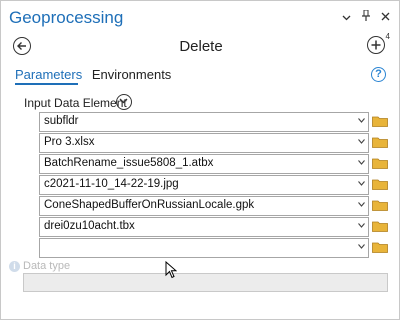  I want to click on data-type-label: Data type, so click(47, 266).